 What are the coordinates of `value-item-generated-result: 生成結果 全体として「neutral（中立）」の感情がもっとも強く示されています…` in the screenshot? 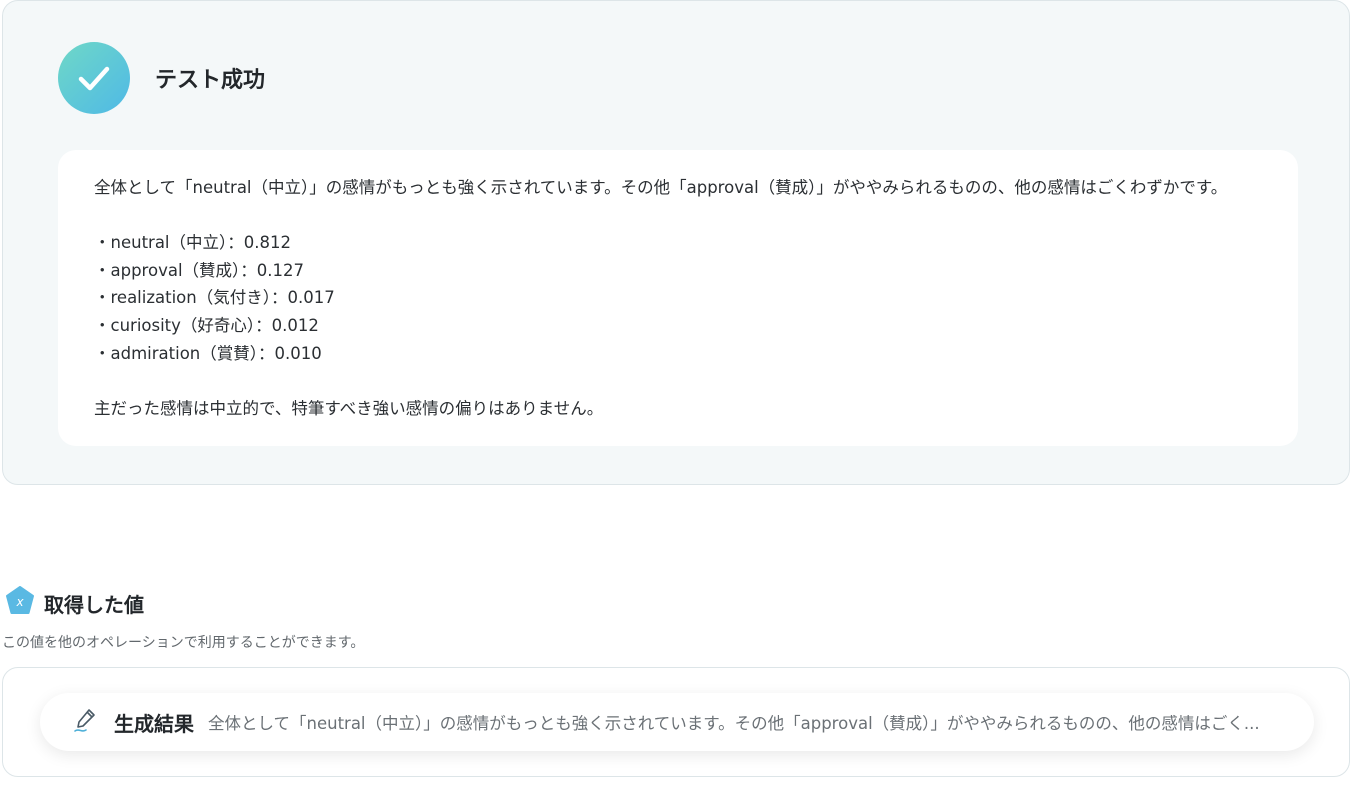 It's located at (677, 722).